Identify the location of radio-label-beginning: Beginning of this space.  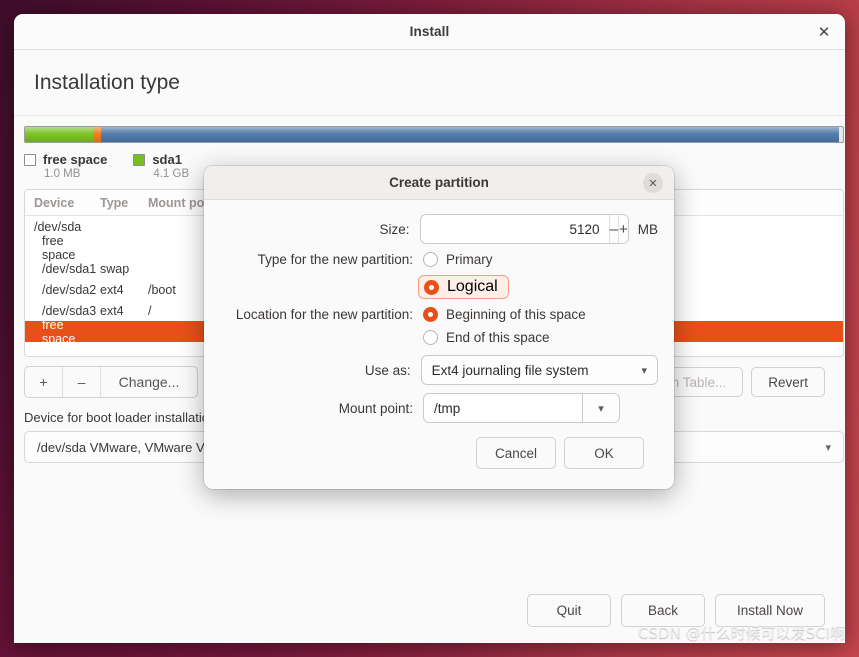
(516, 314).